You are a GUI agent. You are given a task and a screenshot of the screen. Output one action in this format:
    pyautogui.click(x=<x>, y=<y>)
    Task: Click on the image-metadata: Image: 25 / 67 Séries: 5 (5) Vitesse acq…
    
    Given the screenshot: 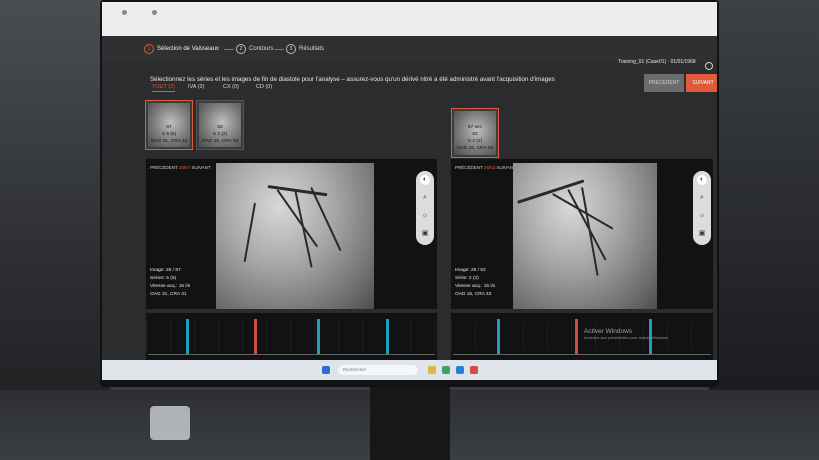 What is the action you would take?
    pyautogui.click(x=170, y=283)
    